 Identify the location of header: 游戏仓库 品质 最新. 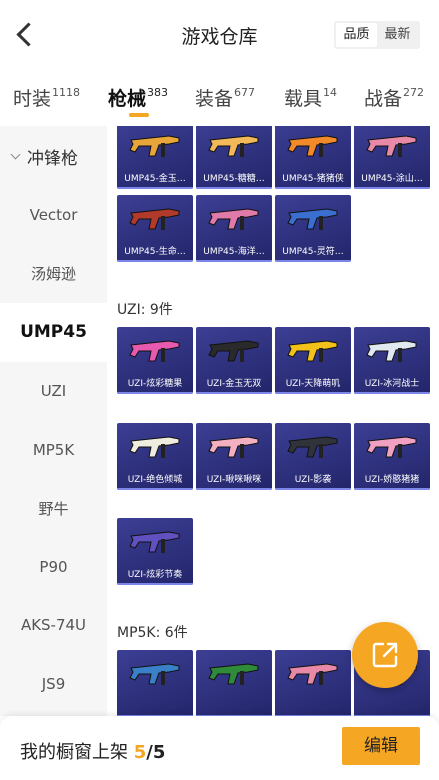
(219, 34).